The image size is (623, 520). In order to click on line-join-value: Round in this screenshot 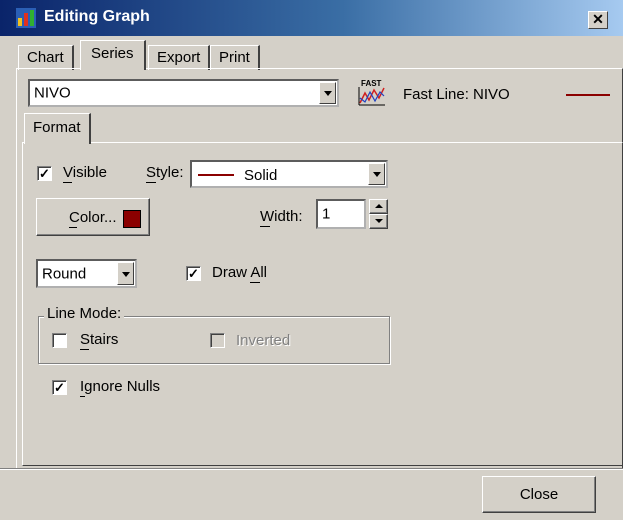, I will do `click(64, 273)`.